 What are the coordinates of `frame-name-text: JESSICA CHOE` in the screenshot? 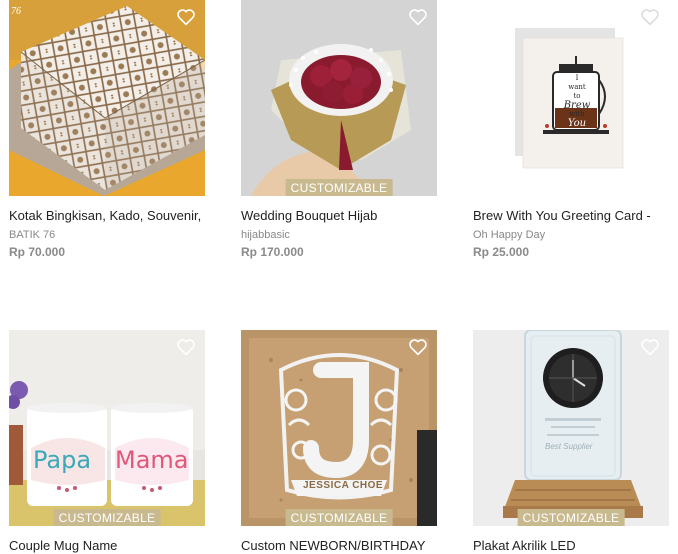 It's located at (343, 485).